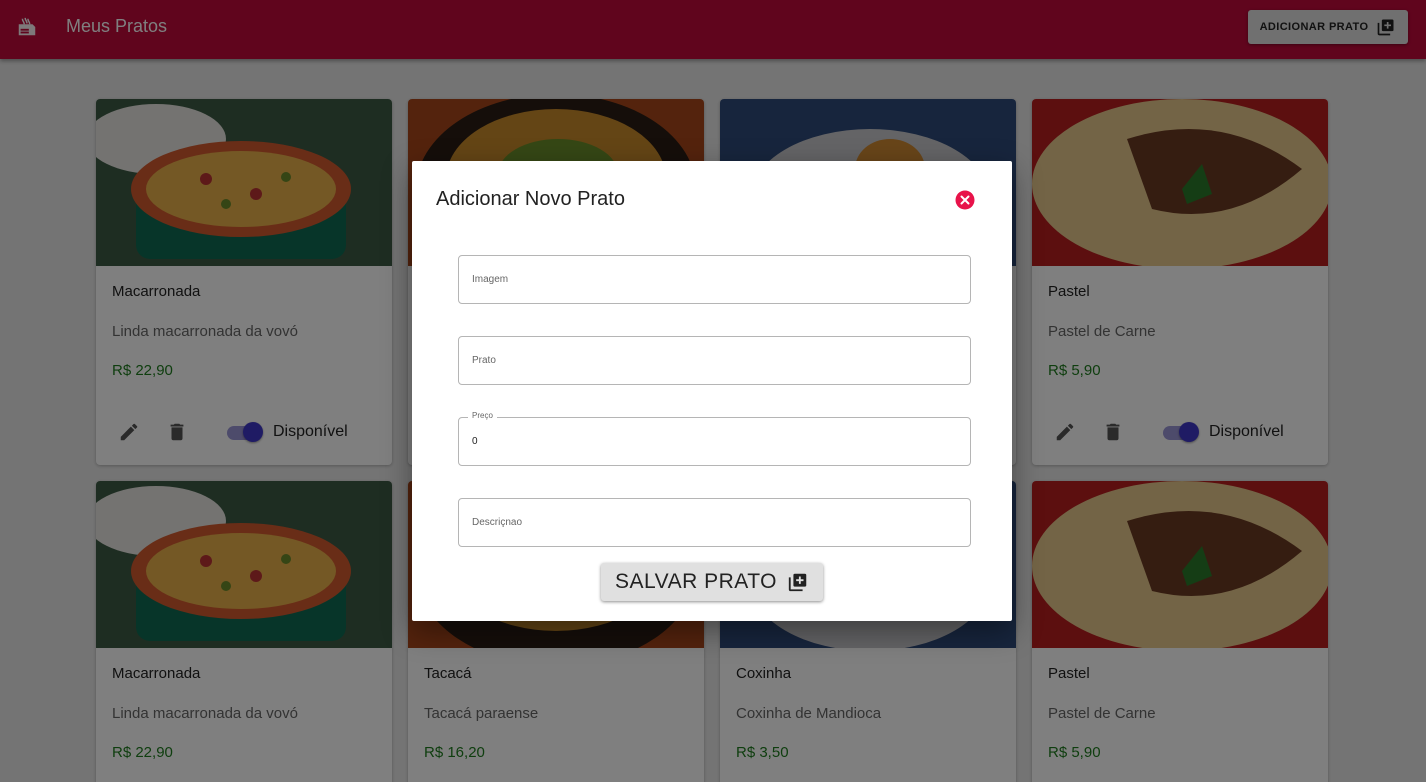 The height and width of the screenshot is (782, 1426). Describe the element at coordinates (530, 199) in the screenshot. I see `modal-title: Adicionar Novo Prato` at that location.